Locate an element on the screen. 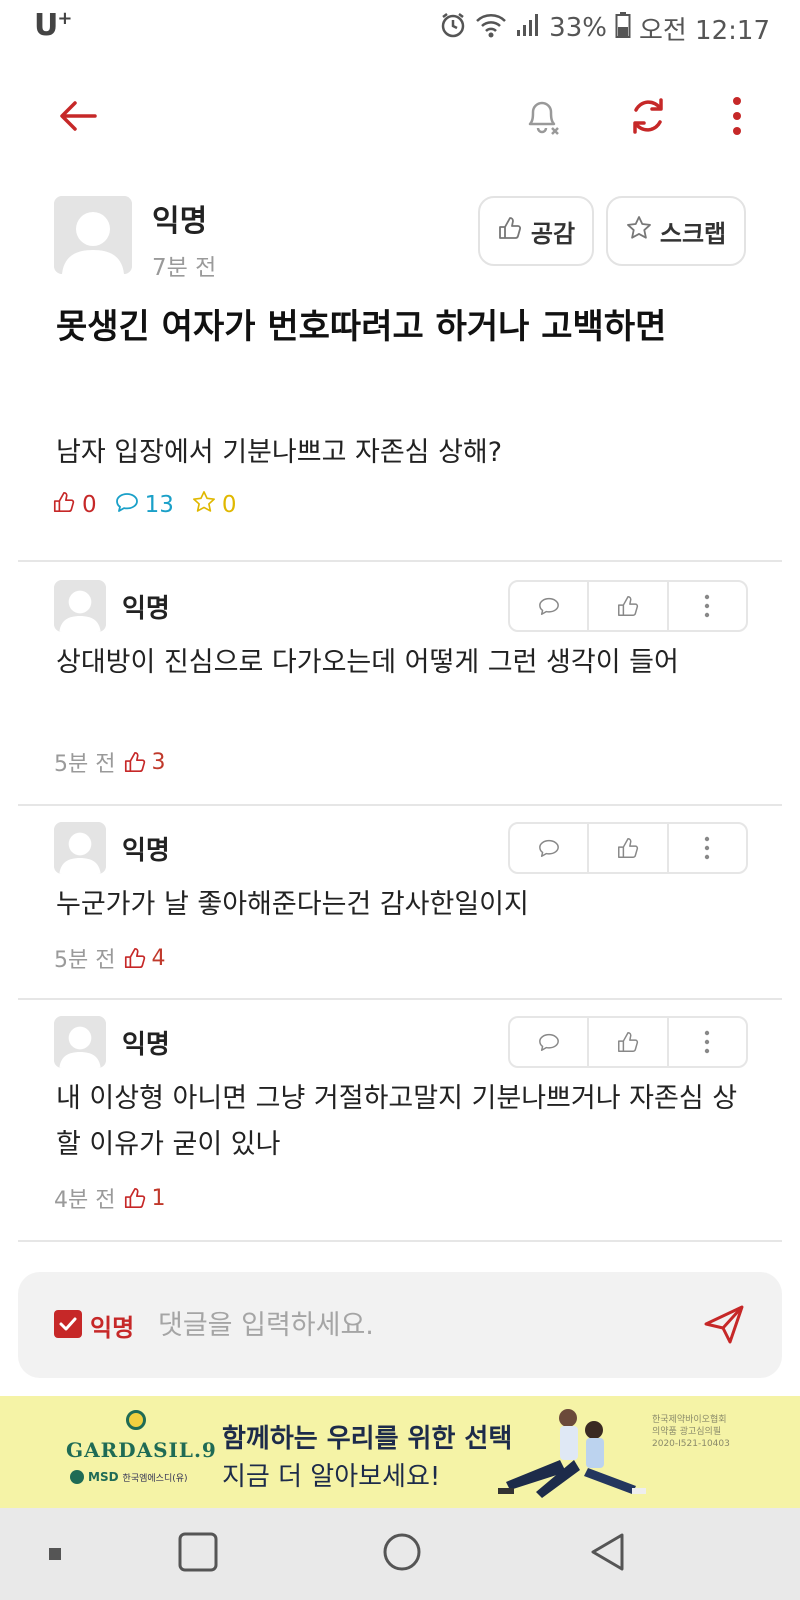  status-bar: U+ 33% 오전 12:17 is located at coordinates (400, 28).